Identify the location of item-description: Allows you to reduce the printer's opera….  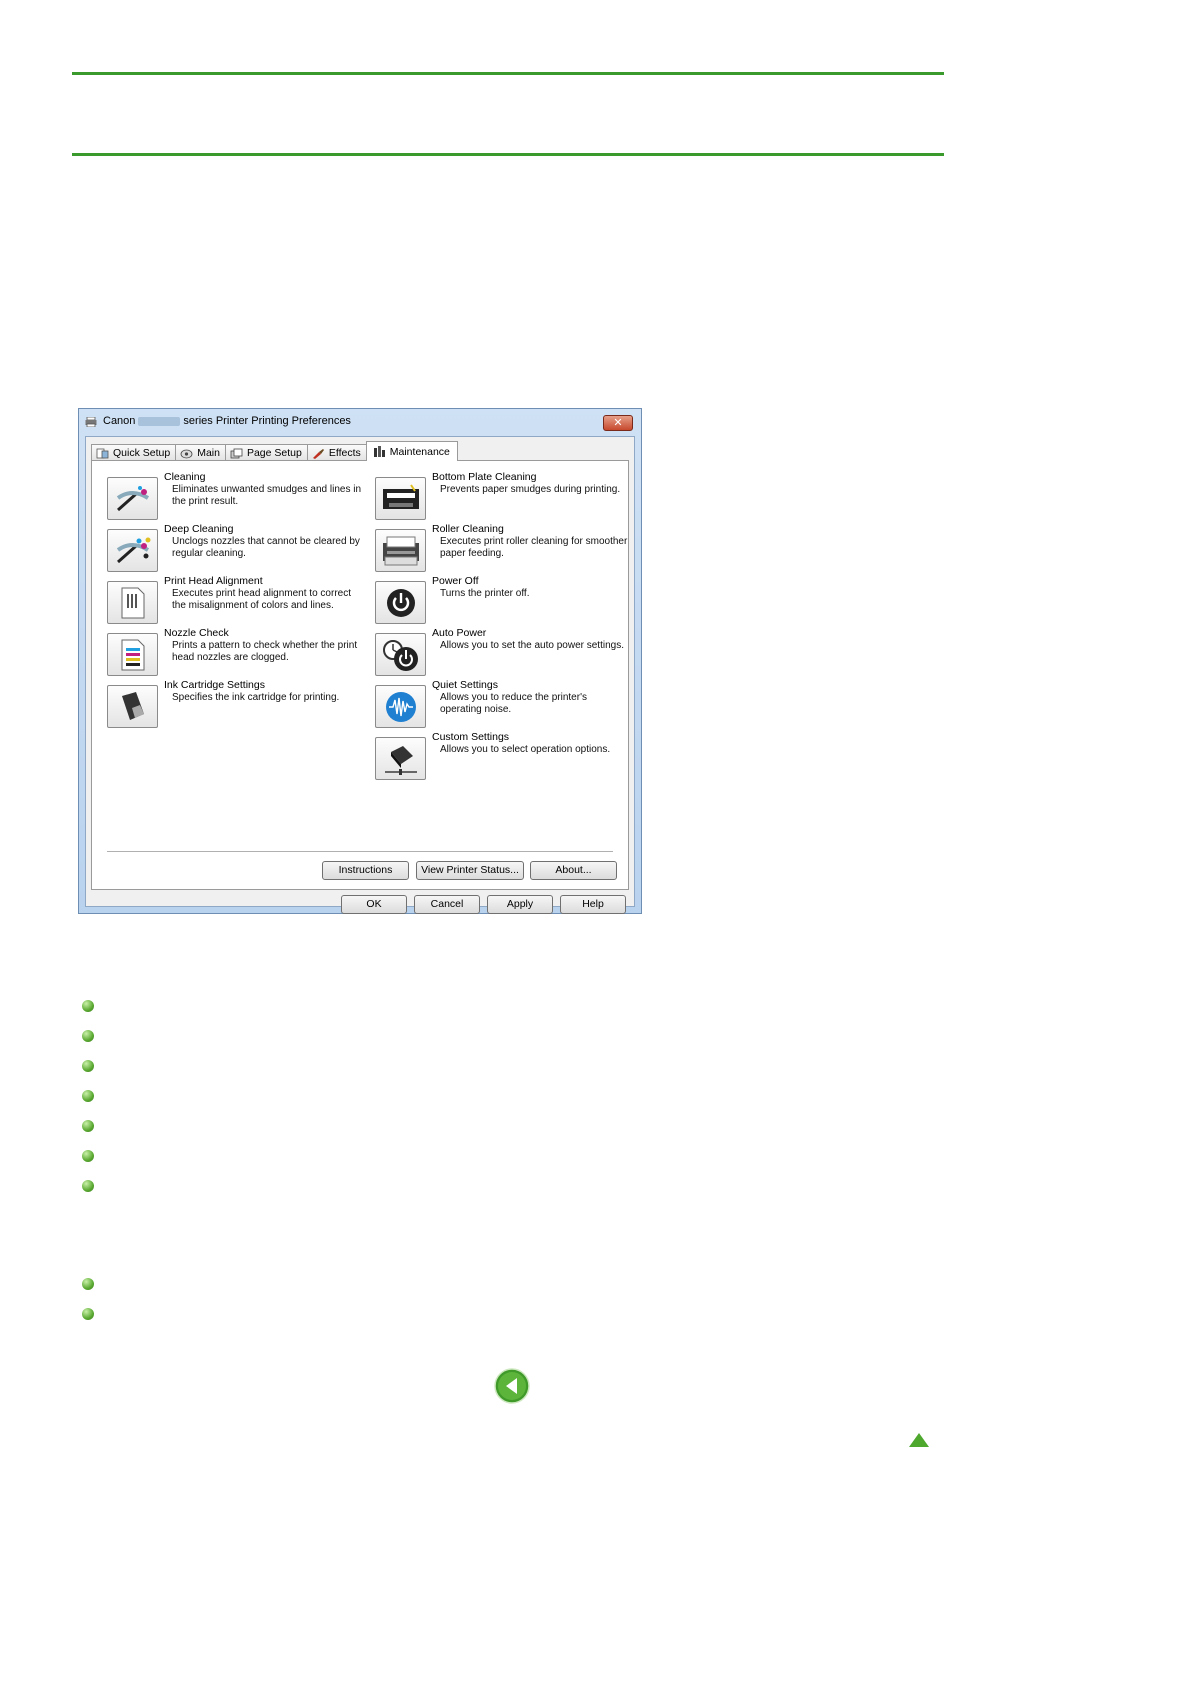
(513, 703).